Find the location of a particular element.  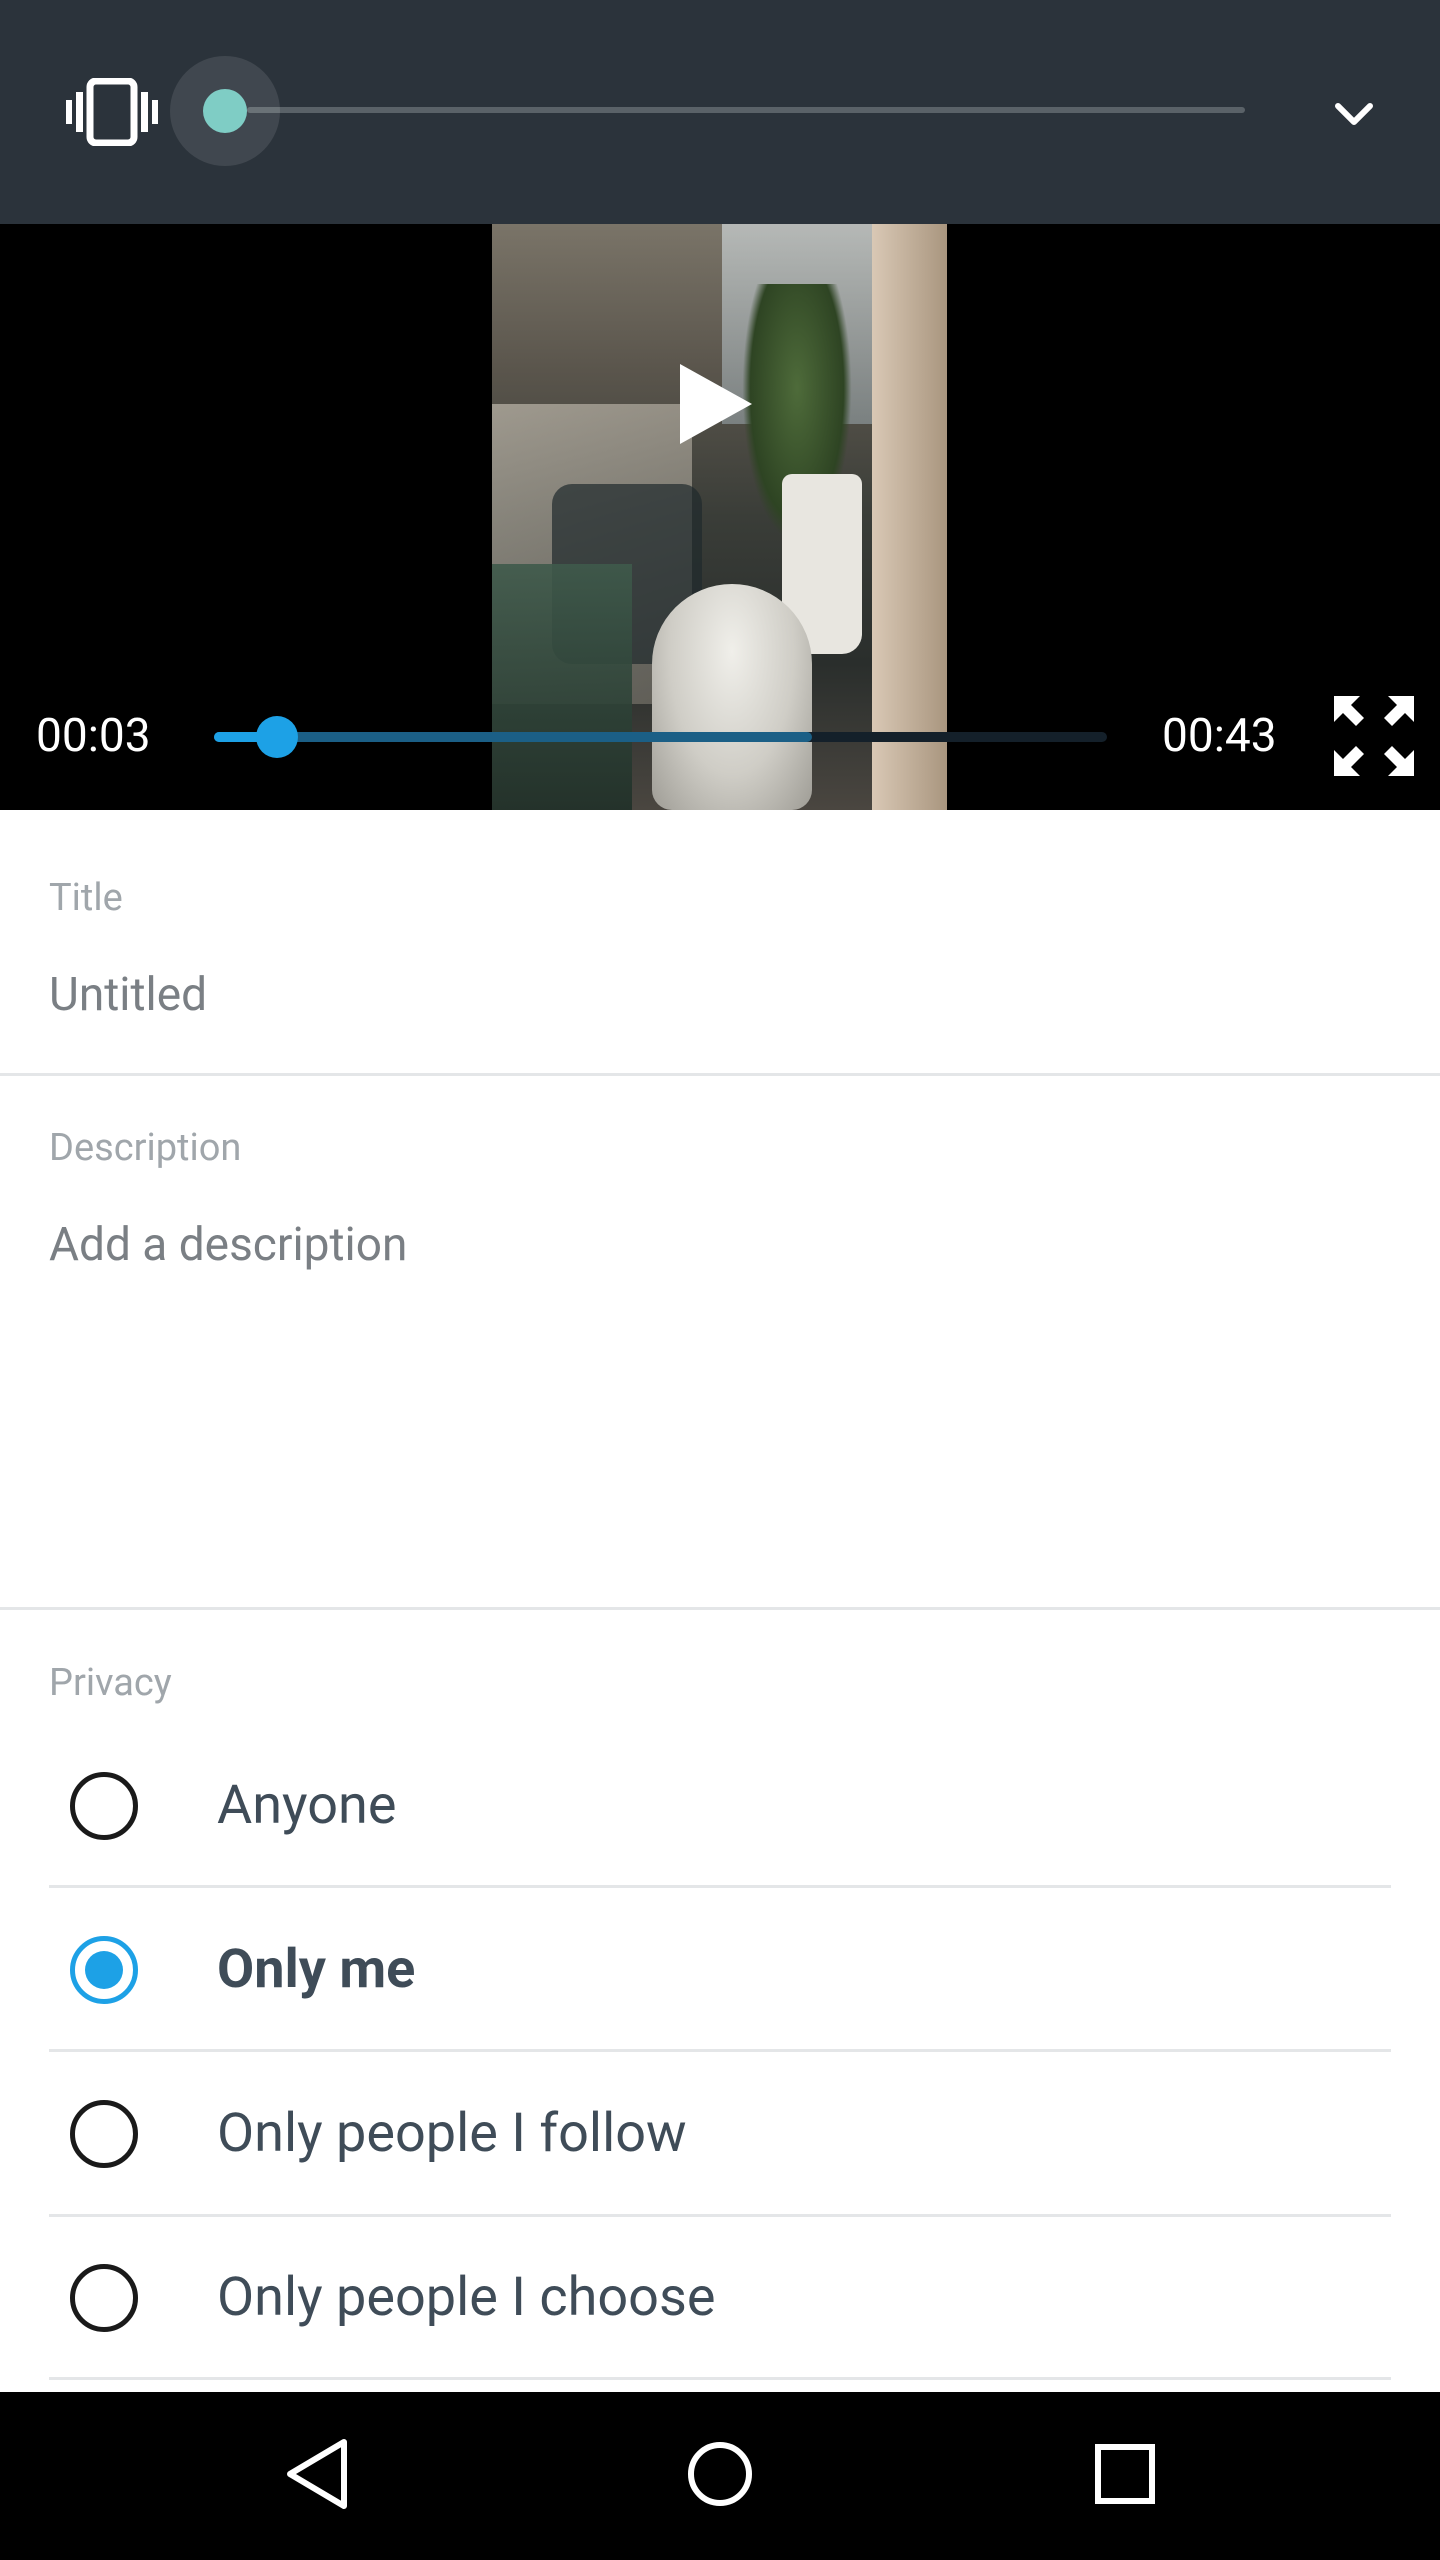

privacy-option-label: Only people I follow is located at coordinates (452, 2133).